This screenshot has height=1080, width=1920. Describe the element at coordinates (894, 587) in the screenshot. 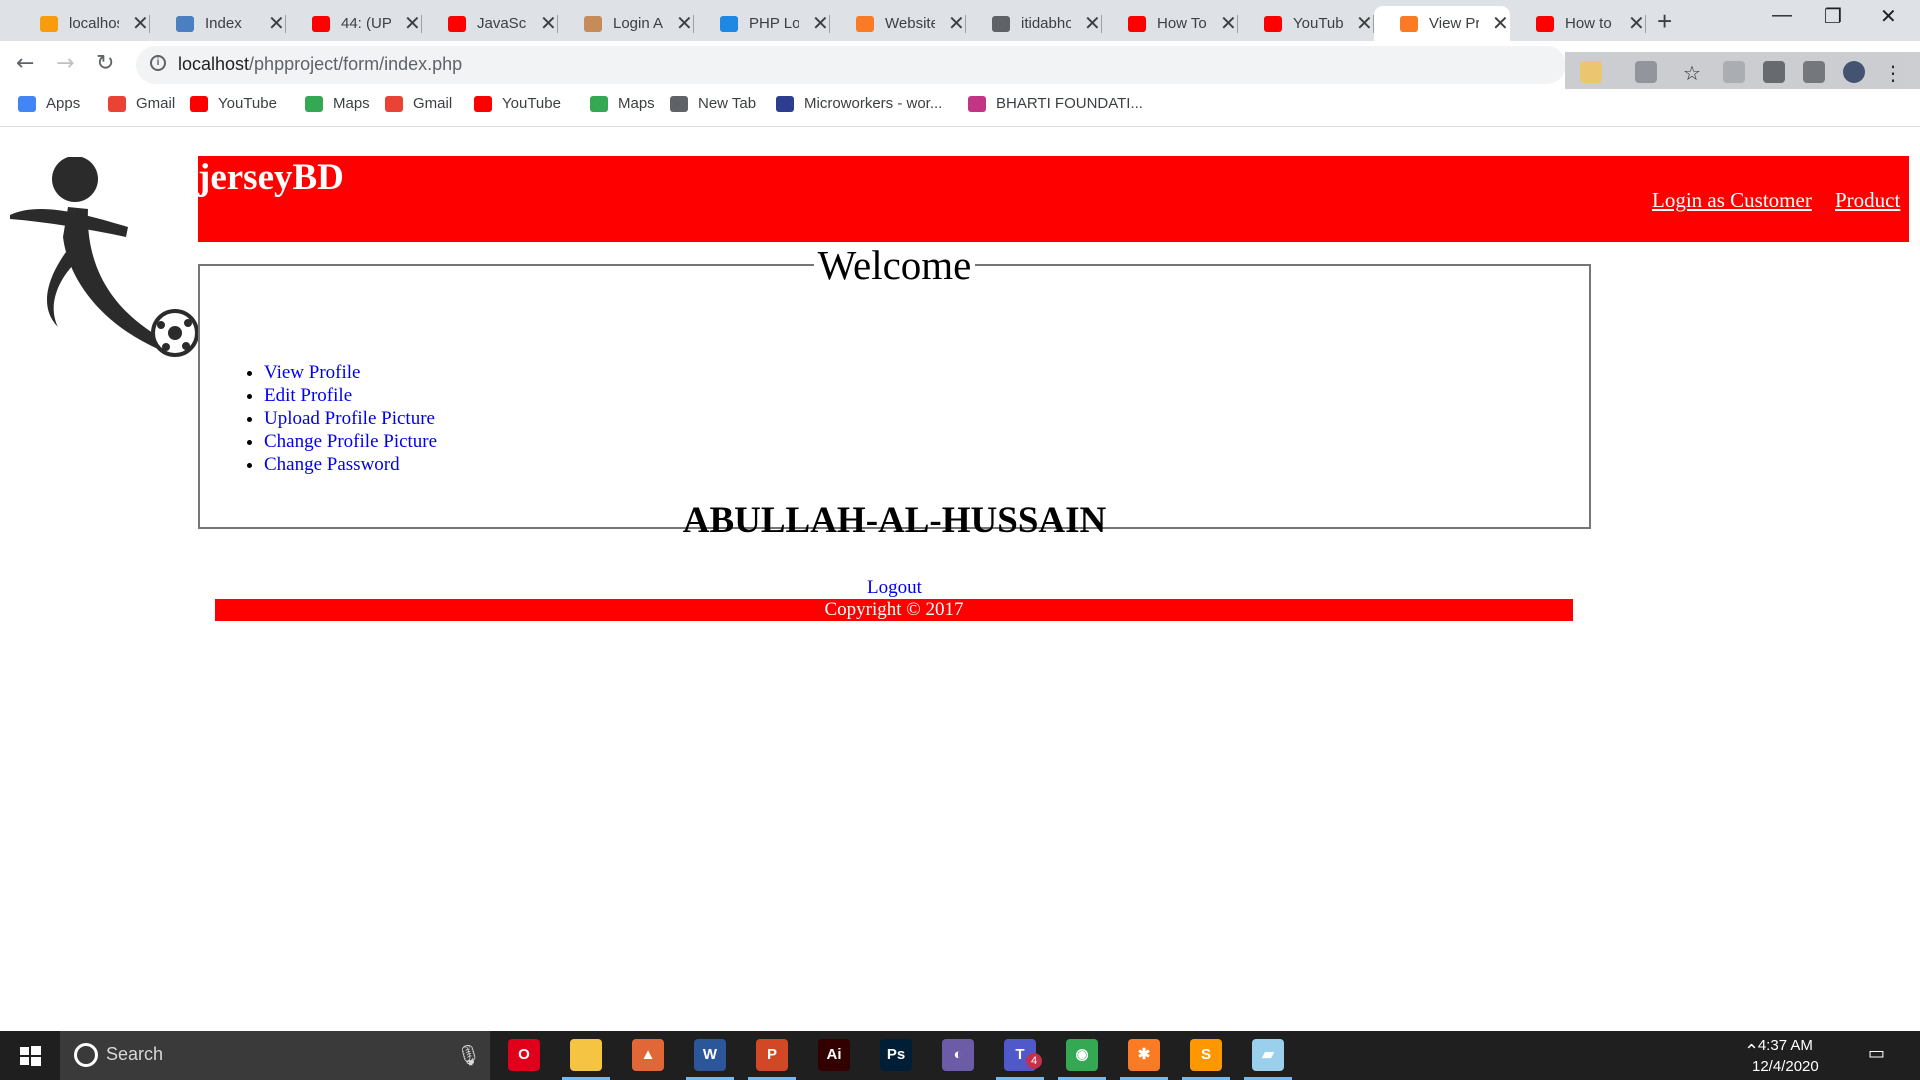

I see `logout-link: Logout` at that location.